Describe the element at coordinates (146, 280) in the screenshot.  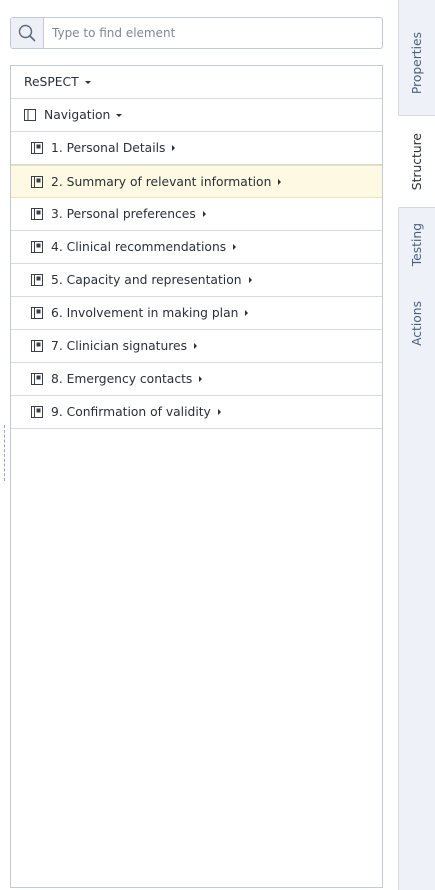
I see `section-label: 5. Capacity and representation` at that location.